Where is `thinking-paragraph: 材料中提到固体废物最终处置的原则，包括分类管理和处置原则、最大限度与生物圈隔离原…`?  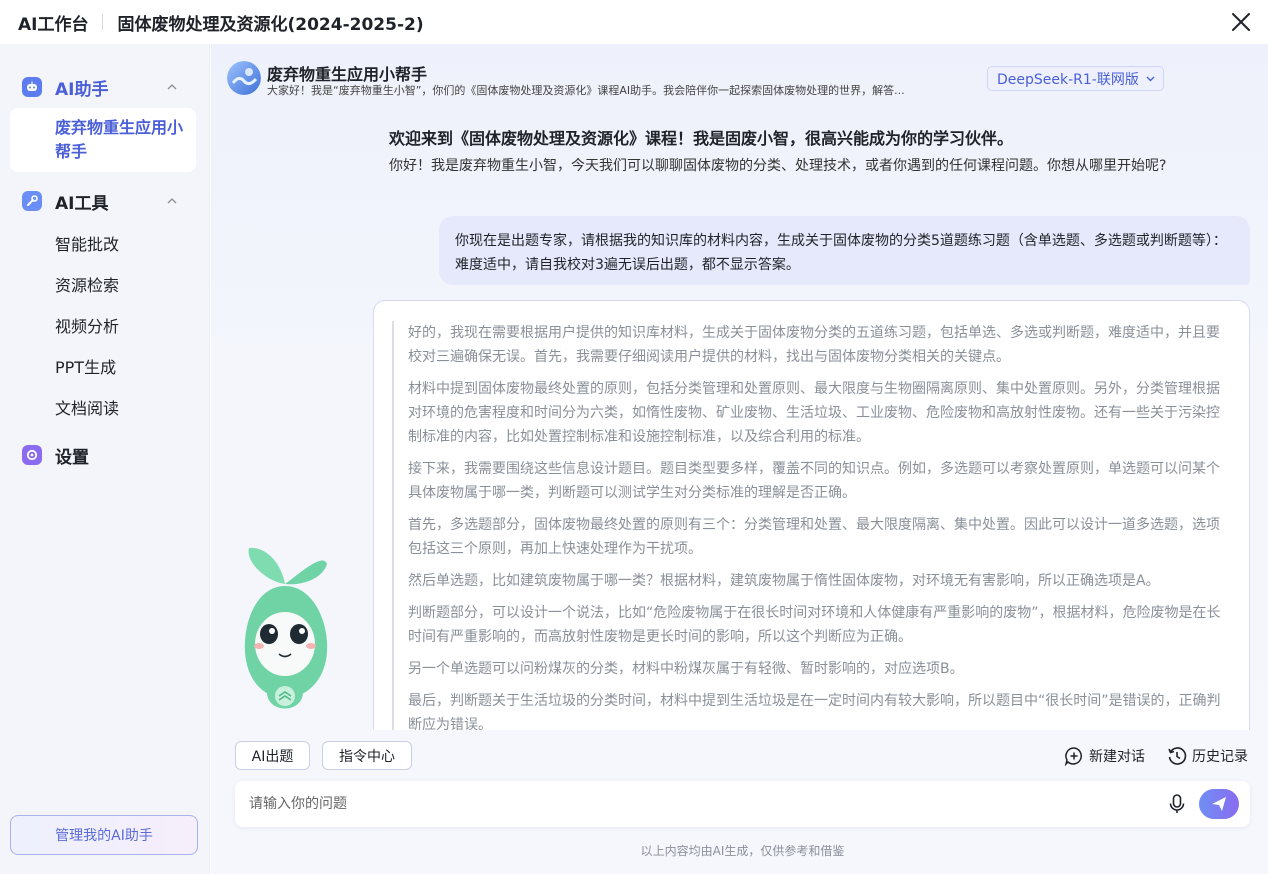 thinking-paragraph: 材料中提到固体废物最终处置的原则，包括分类管理和处置原则、最大限度与生物圈隔离原… is located at coordinates (814, 413).